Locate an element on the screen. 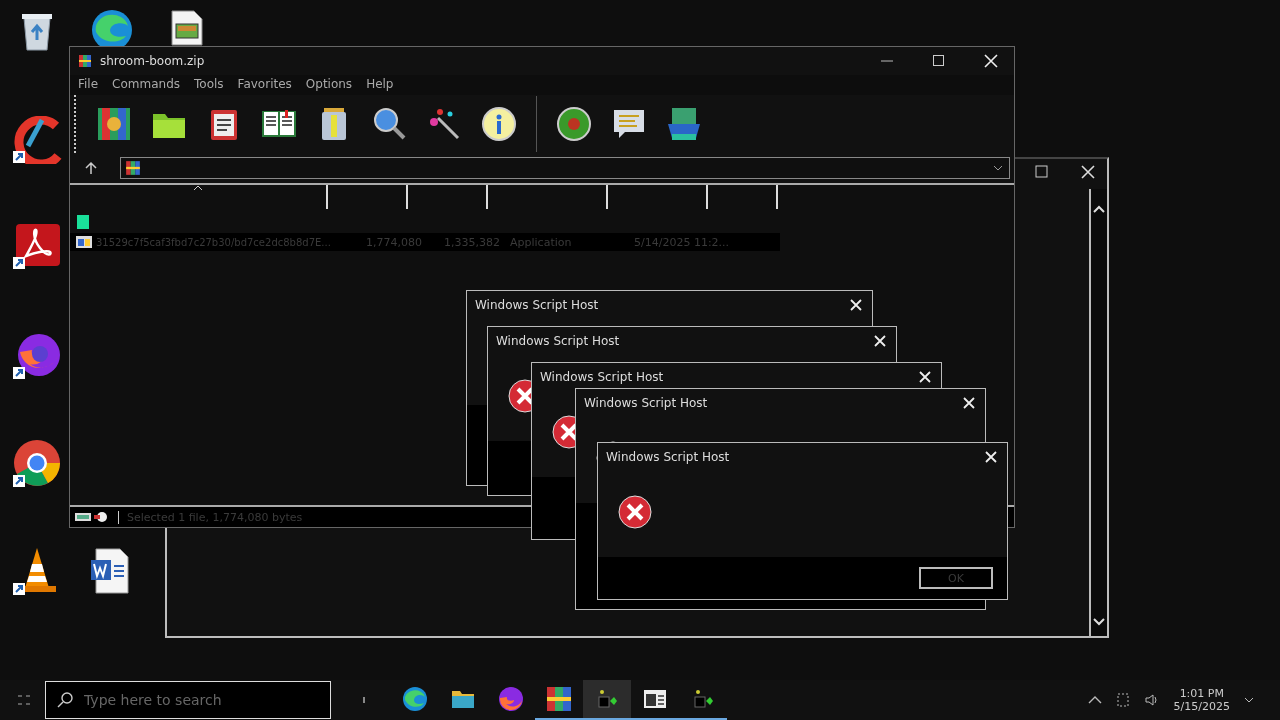  clock-time: 1:01 PM is located at coordinates (1201, 693).